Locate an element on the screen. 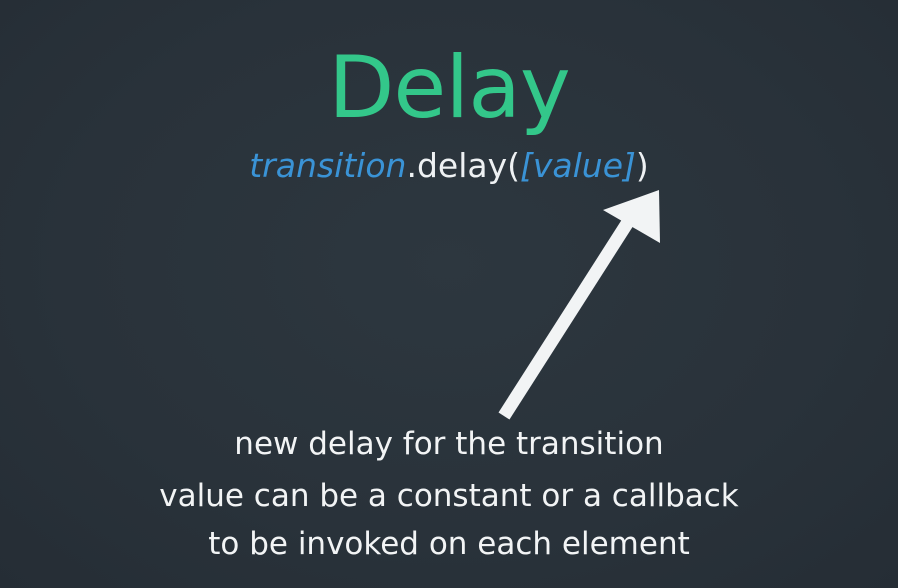 This screenshot has width=898, height=588. caption-line-3: to be invoked on each element is located at coordinates (449, 544).